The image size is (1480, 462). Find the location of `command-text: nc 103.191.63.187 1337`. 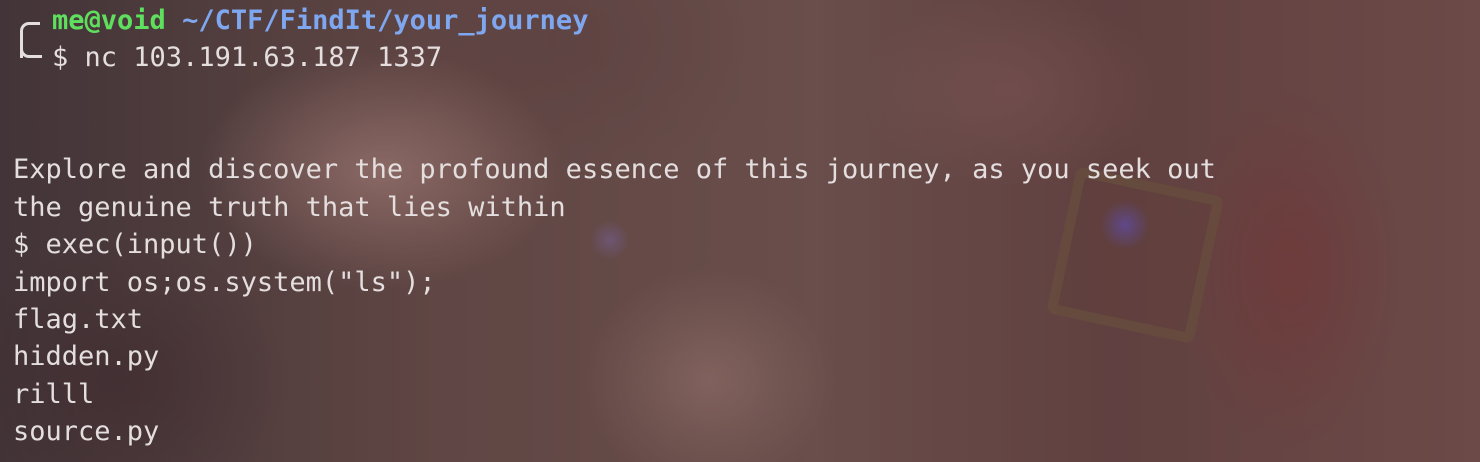

command-text: nc 103.191.63.187 1337 is located at coordinates (263, 57).